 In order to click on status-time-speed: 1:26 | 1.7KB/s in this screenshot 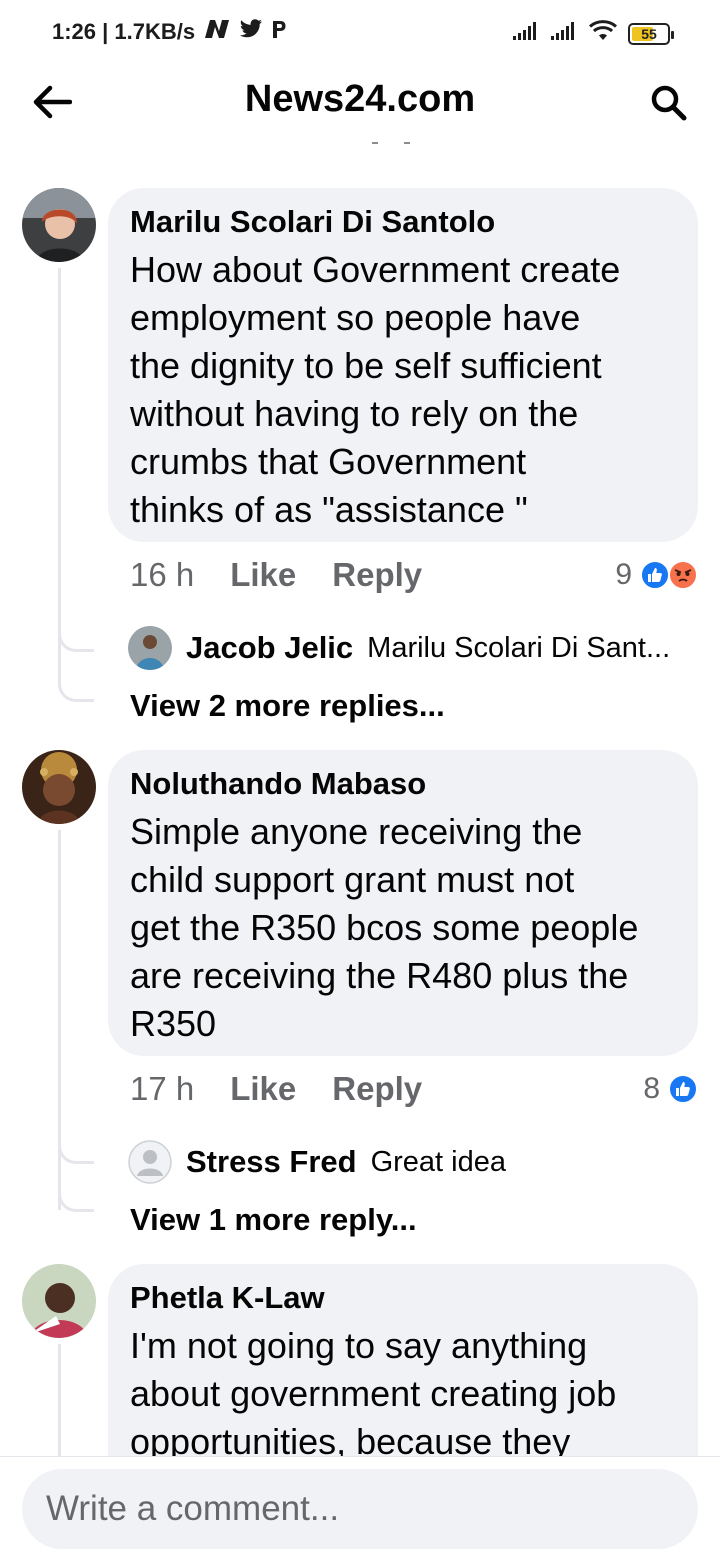, I will do `click(124, 31)`.